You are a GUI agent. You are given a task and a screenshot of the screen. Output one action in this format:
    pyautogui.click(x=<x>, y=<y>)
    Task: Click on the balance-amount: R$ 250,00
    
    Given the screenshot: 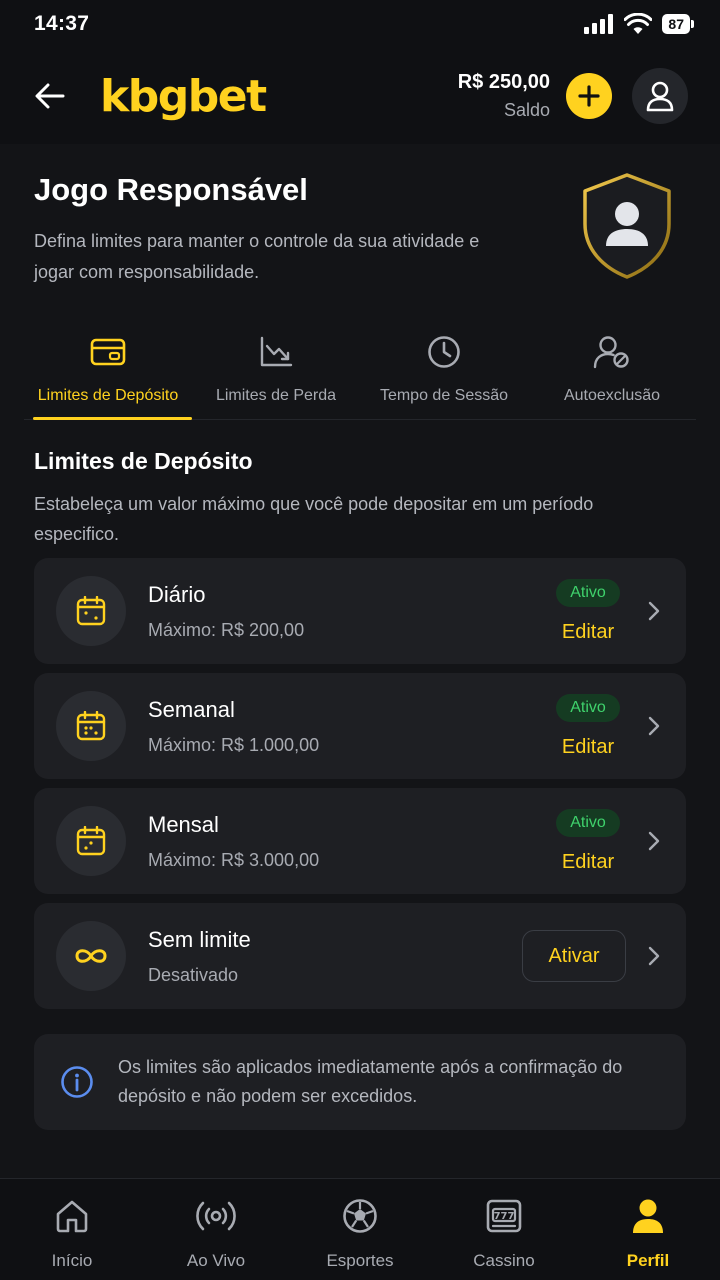 What is the action you would take?
    pyautogui.click(x=503, y=82)
    